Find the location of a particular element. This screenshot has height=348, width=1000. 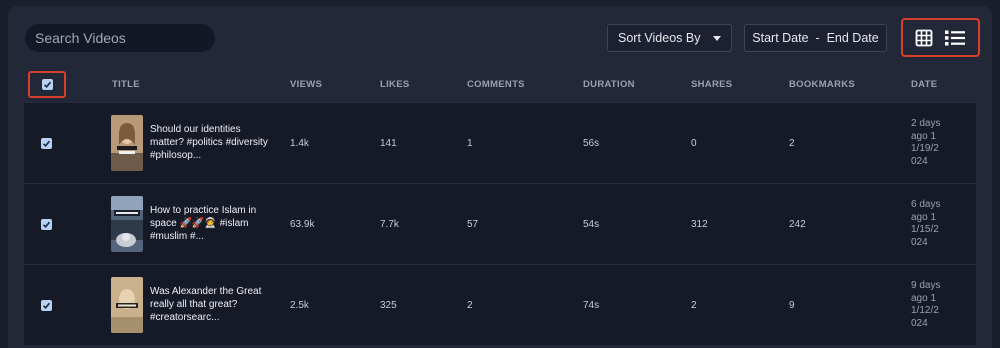

select-all-highlight is located at coordinates (47, 84).